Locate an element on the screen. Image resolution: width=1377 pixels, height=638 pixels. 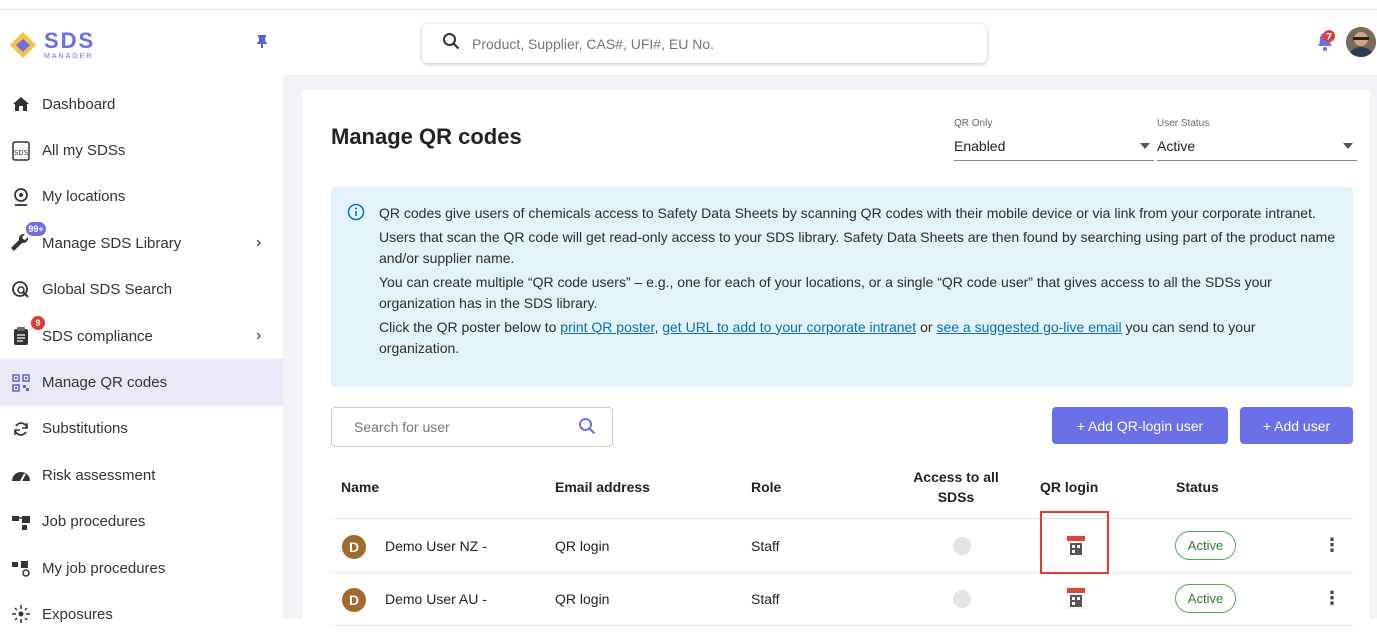
sidebar-item-all-my-sdss: SDS All my SDSs is located at coordinates (141, 150).